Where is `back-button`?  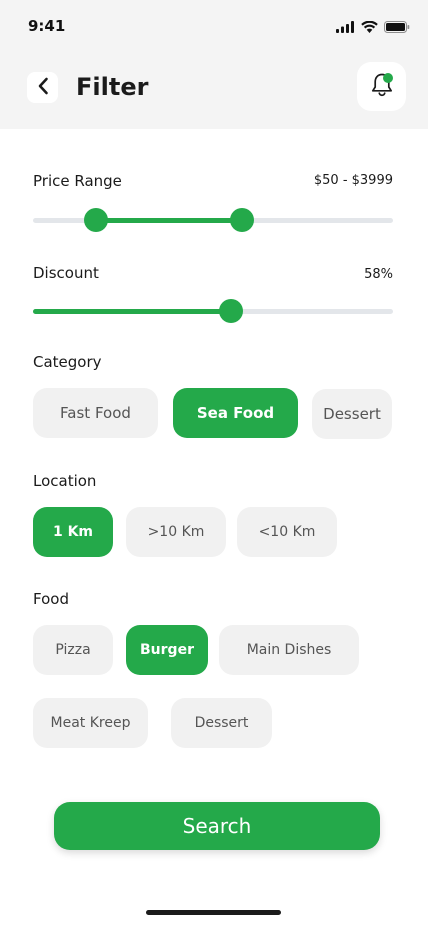
back-button is located at coordinates (42, 87).